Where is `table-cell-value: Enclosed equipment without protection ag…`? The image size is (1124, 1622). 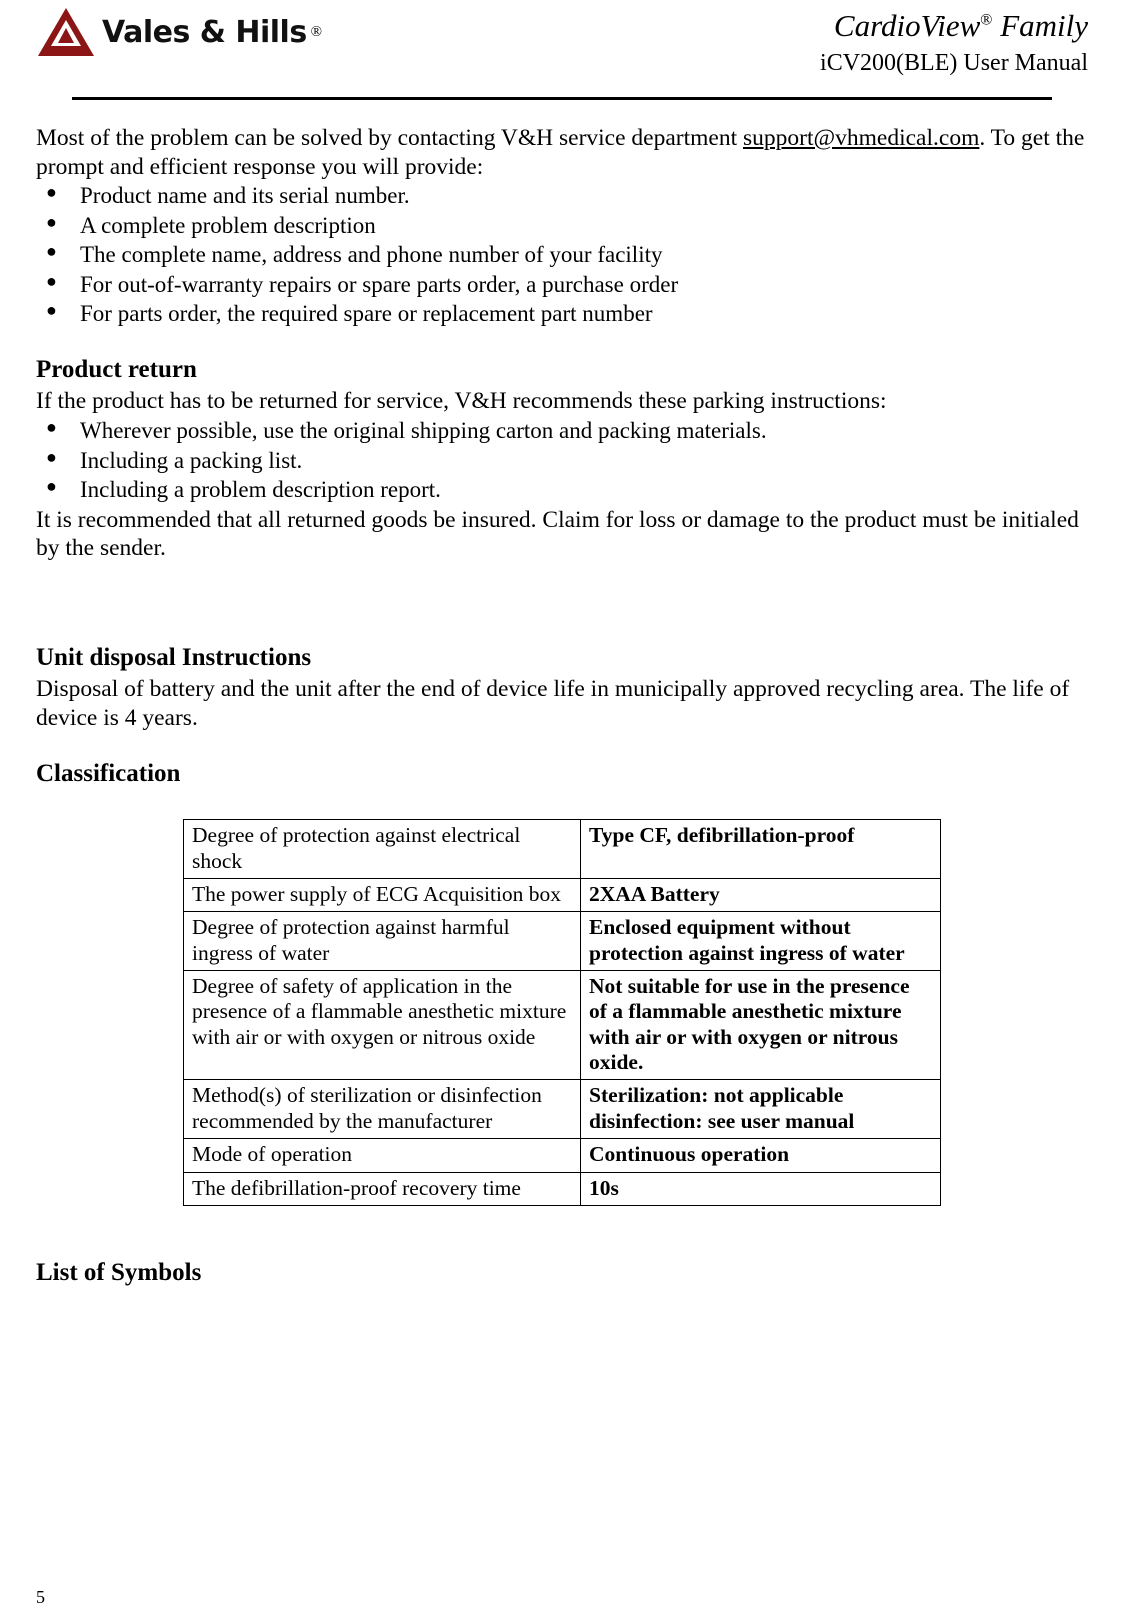 table-cell-value: Enclosed equipment without protection ag… is located at coordinates (760, 941).